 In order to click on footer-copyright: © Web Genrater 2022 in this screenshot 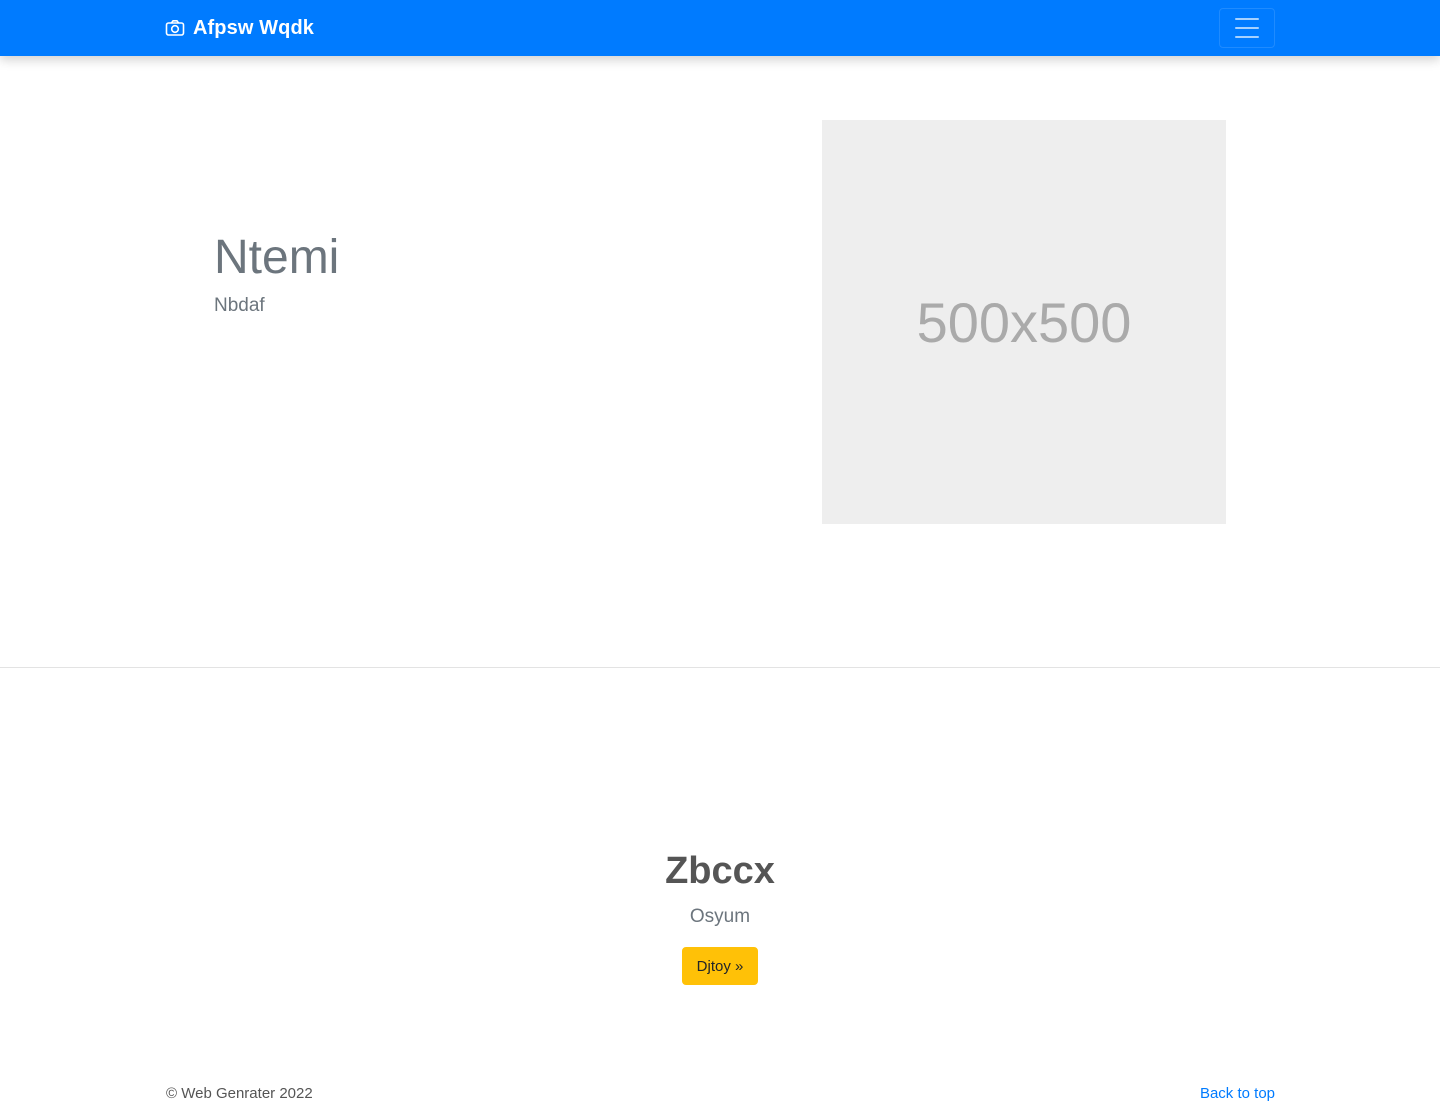, I will do `click(239, 1093)`.